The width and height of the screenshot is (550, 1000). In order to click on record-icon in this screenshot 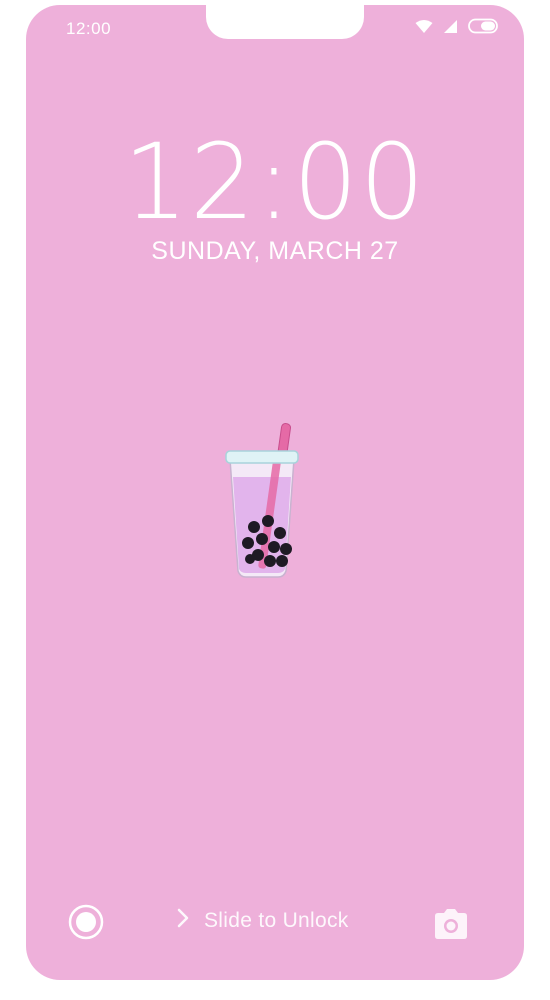, I will do `click(86, 922)`.